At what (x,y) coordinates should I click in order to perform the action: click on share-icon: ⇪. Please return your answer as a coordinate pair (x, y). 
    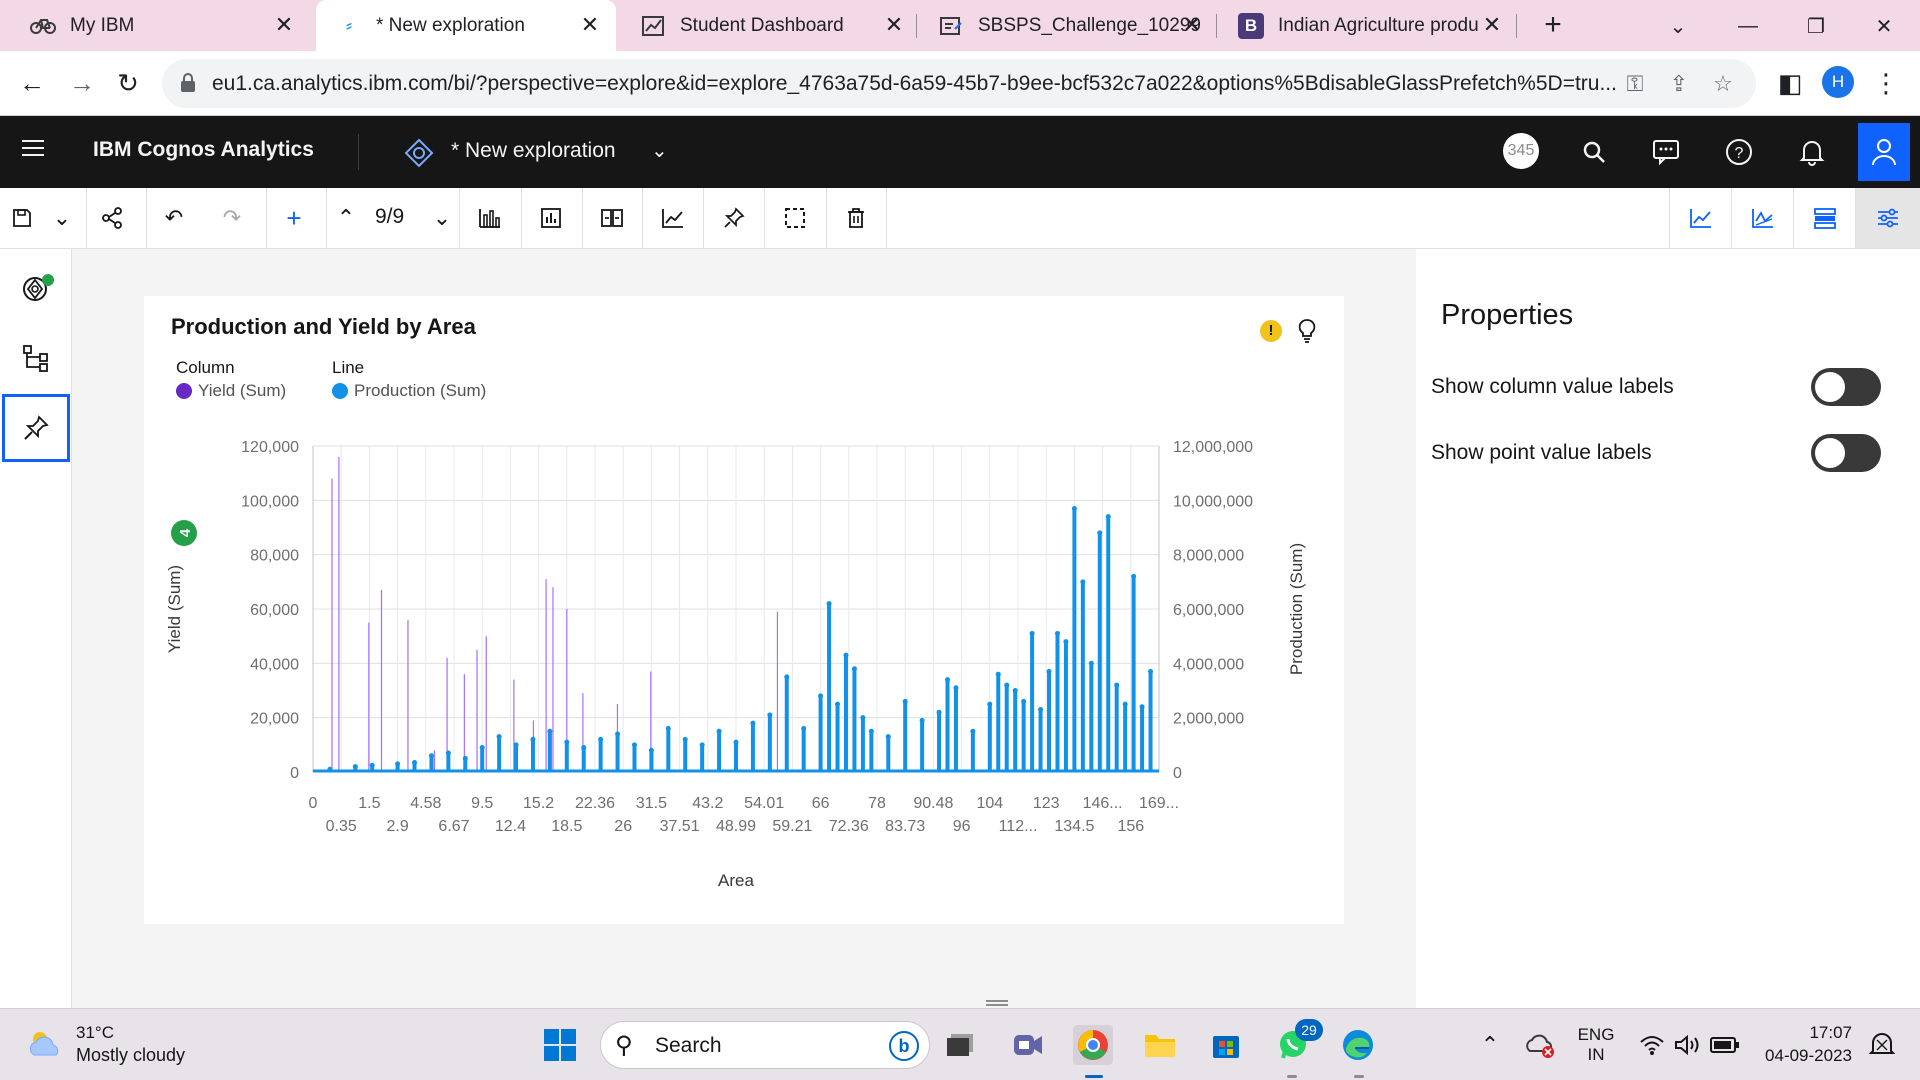
    Looking at the image, I should click on (1679, 84).